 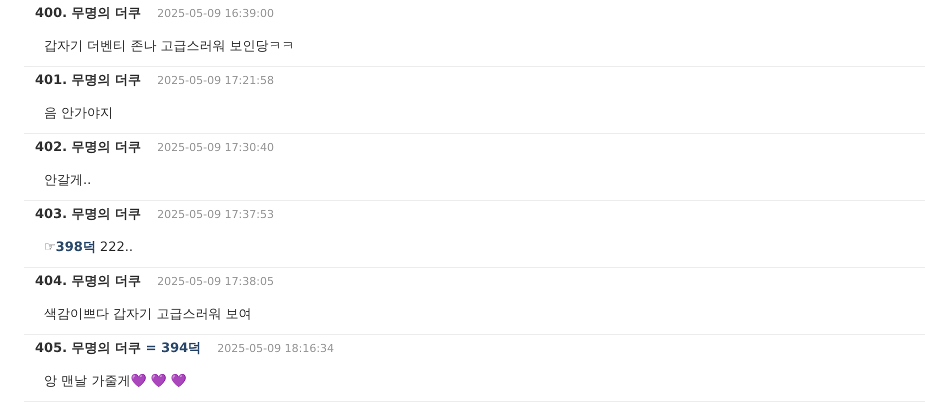 What do you see at coordinates (215, 80) in the screenshot?
I see `comment-time: 2025-05-09 17:21:58` at bounding box center [215, 80].